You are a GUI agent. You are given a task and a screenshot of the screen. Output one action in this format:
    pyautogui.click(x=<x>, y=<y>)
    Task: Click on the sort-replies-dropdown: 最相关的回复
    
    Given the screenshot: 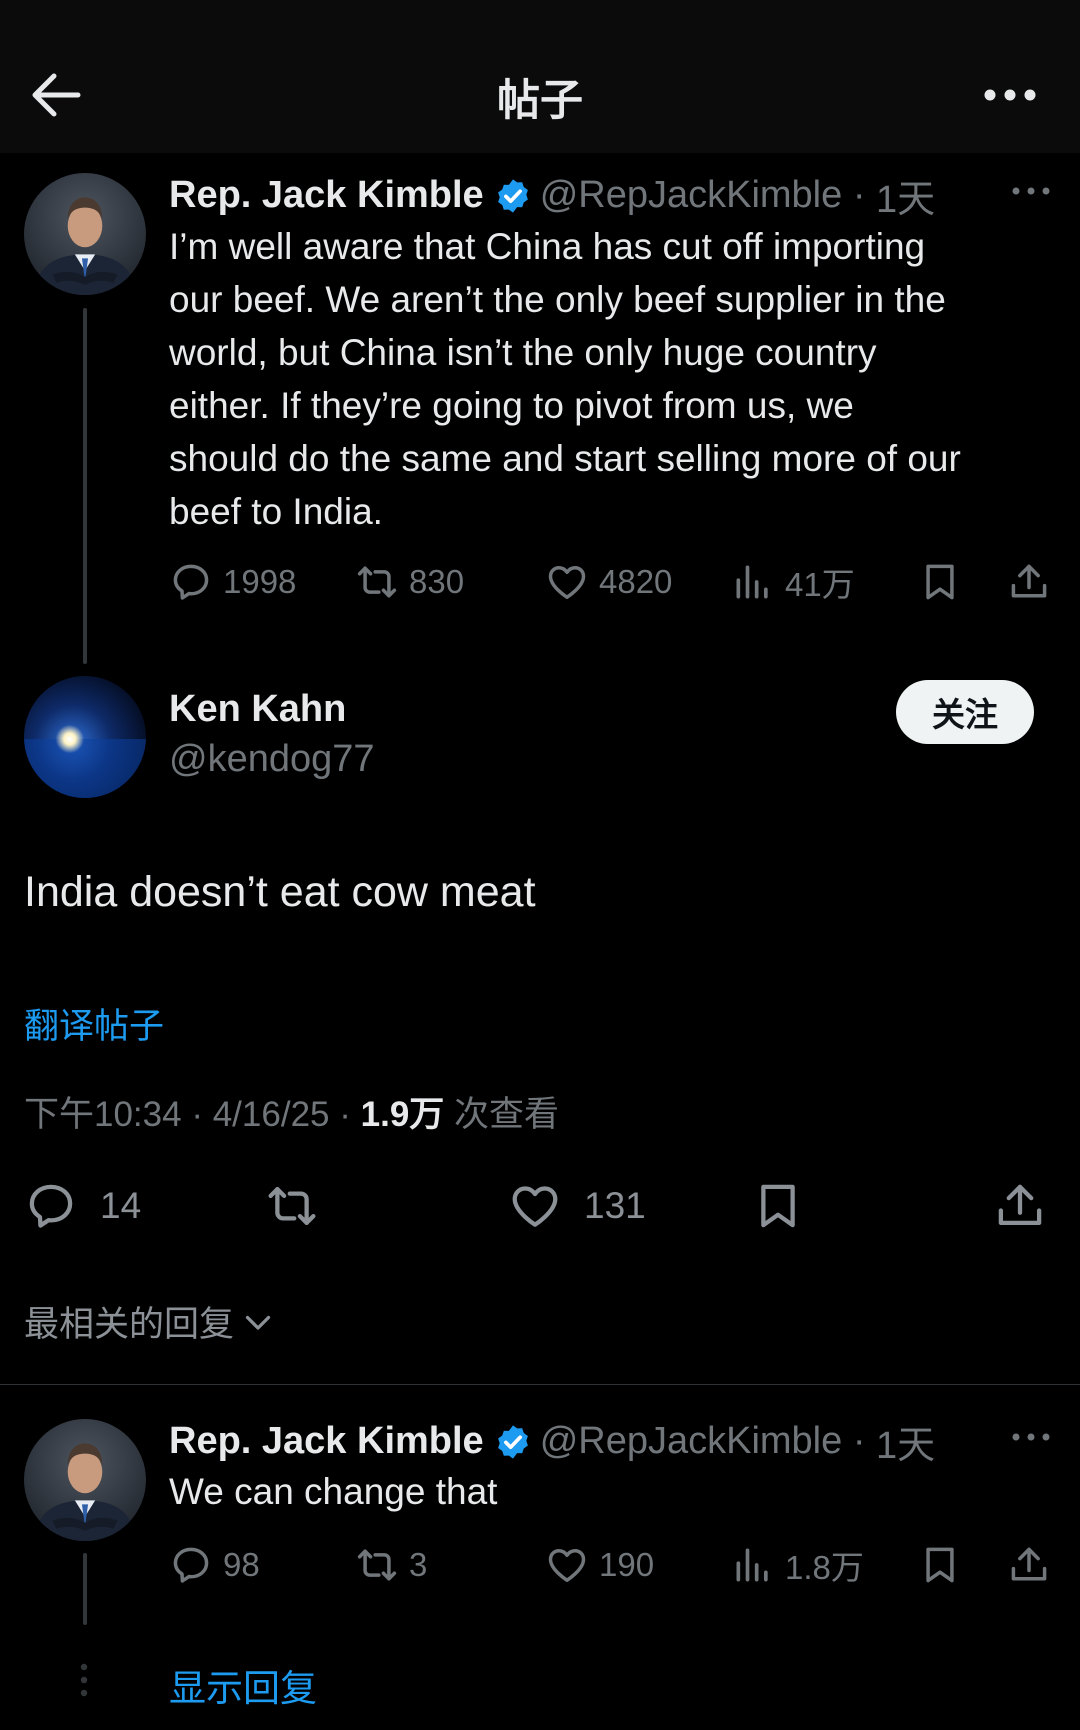 What is the action you would take?
    pyautogui.click(x=150, y=1321)
    